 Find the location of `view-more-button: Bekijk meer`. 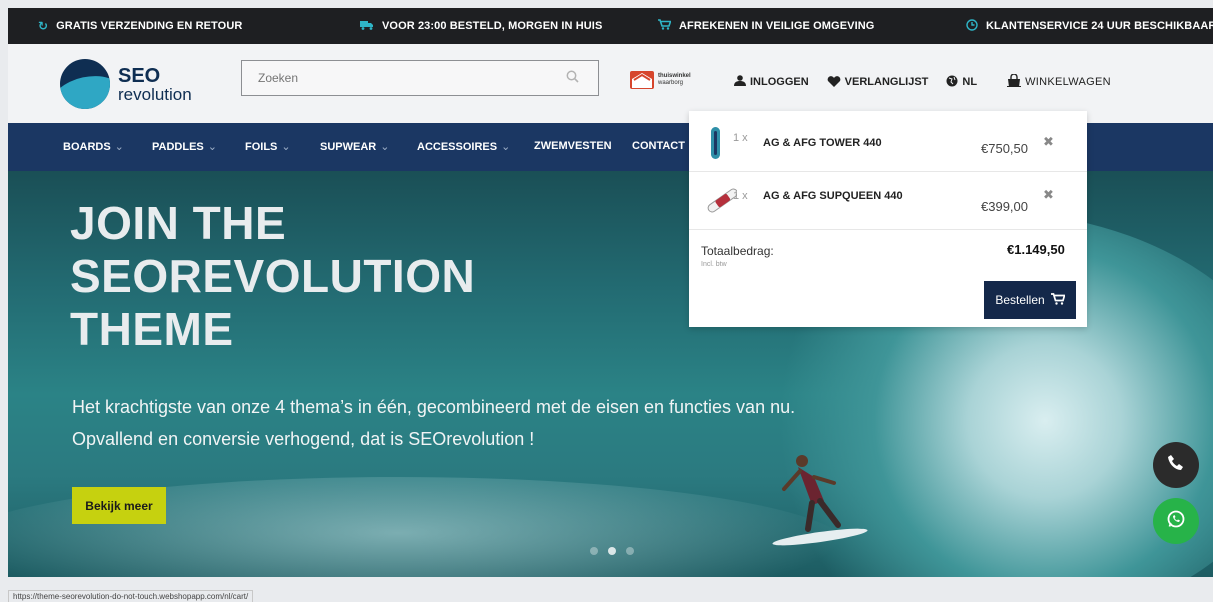

view-more-button: Bekijk meer is located at coordinates (119, 505).